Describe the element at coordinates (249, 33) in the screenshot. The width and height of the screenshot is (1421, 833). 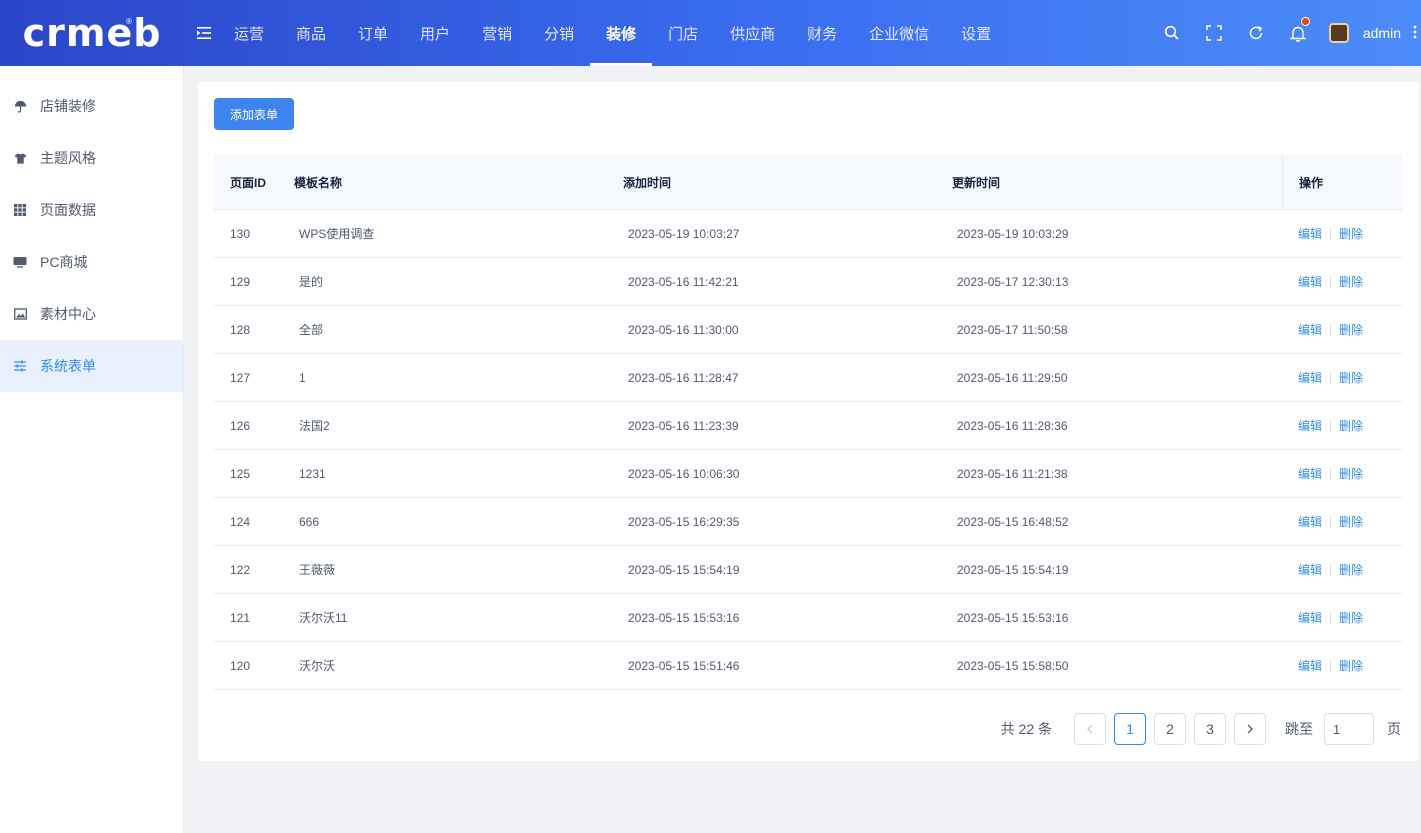
I see `nav-item-operations: 运营` at that location.